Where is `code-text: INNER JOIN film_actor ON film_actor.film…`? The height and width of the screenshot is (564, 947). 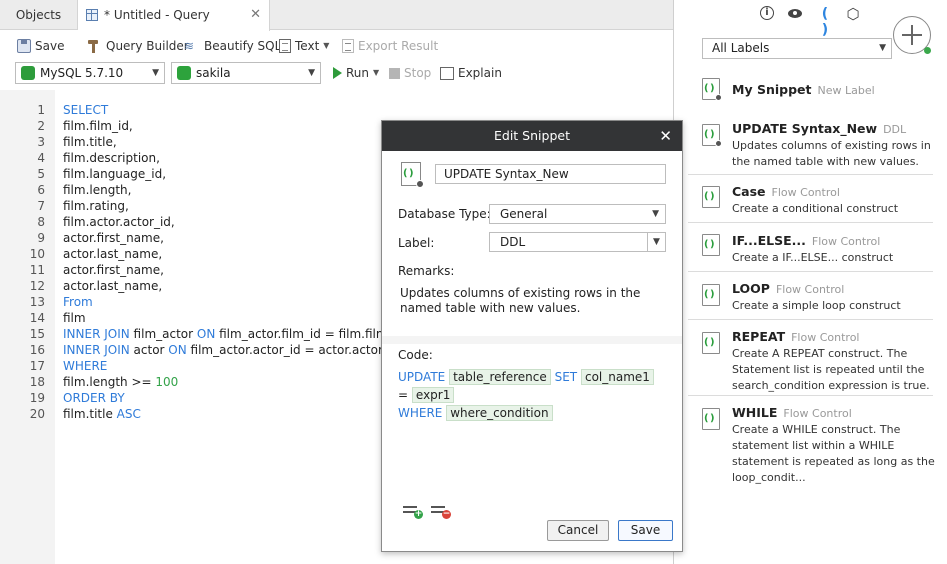 code-text: INNER JOIN film_actor ON film_actor.film… is located at coordinates (235, 334).